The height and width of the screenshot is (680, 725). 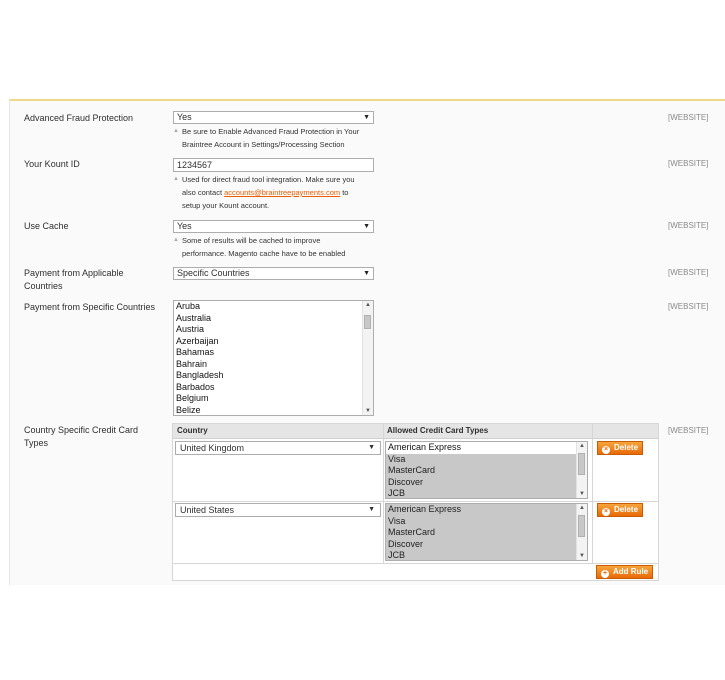 What do you see at coordinates (688, 430) in the screenshot?
I see `card-types-scope: [WEBSITE]` at bounding box center [688, 430].